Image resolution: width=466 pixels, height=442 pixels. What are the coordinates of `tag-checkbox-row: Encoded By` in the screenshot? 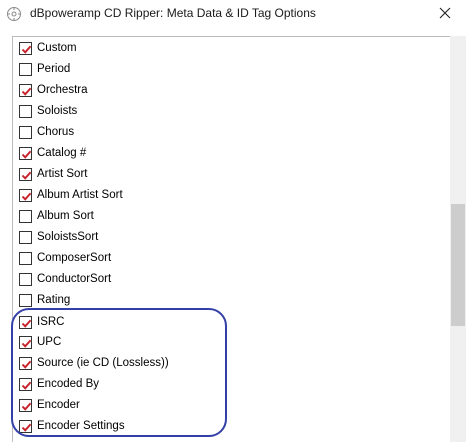 It's located at (59, 384).